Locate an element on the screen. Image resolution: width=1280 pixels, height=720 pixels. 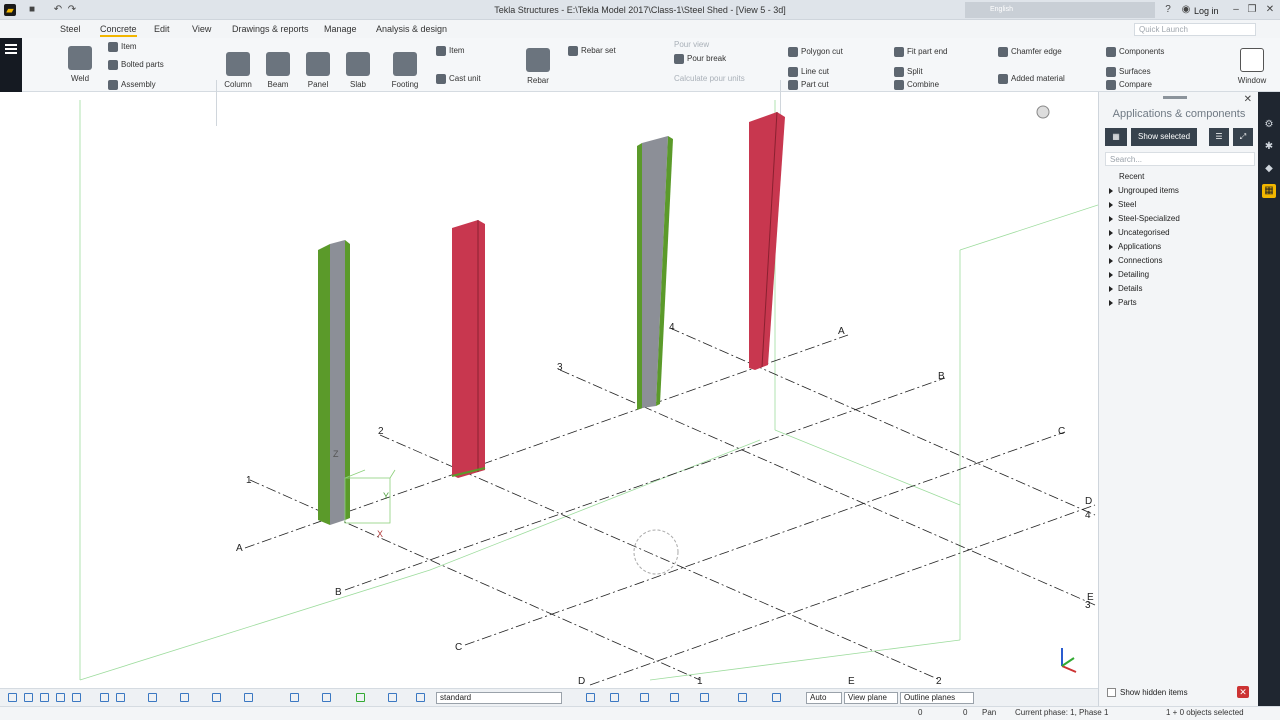
quick-launch-input: Quick Launch is located at coordinates (1195, 29).